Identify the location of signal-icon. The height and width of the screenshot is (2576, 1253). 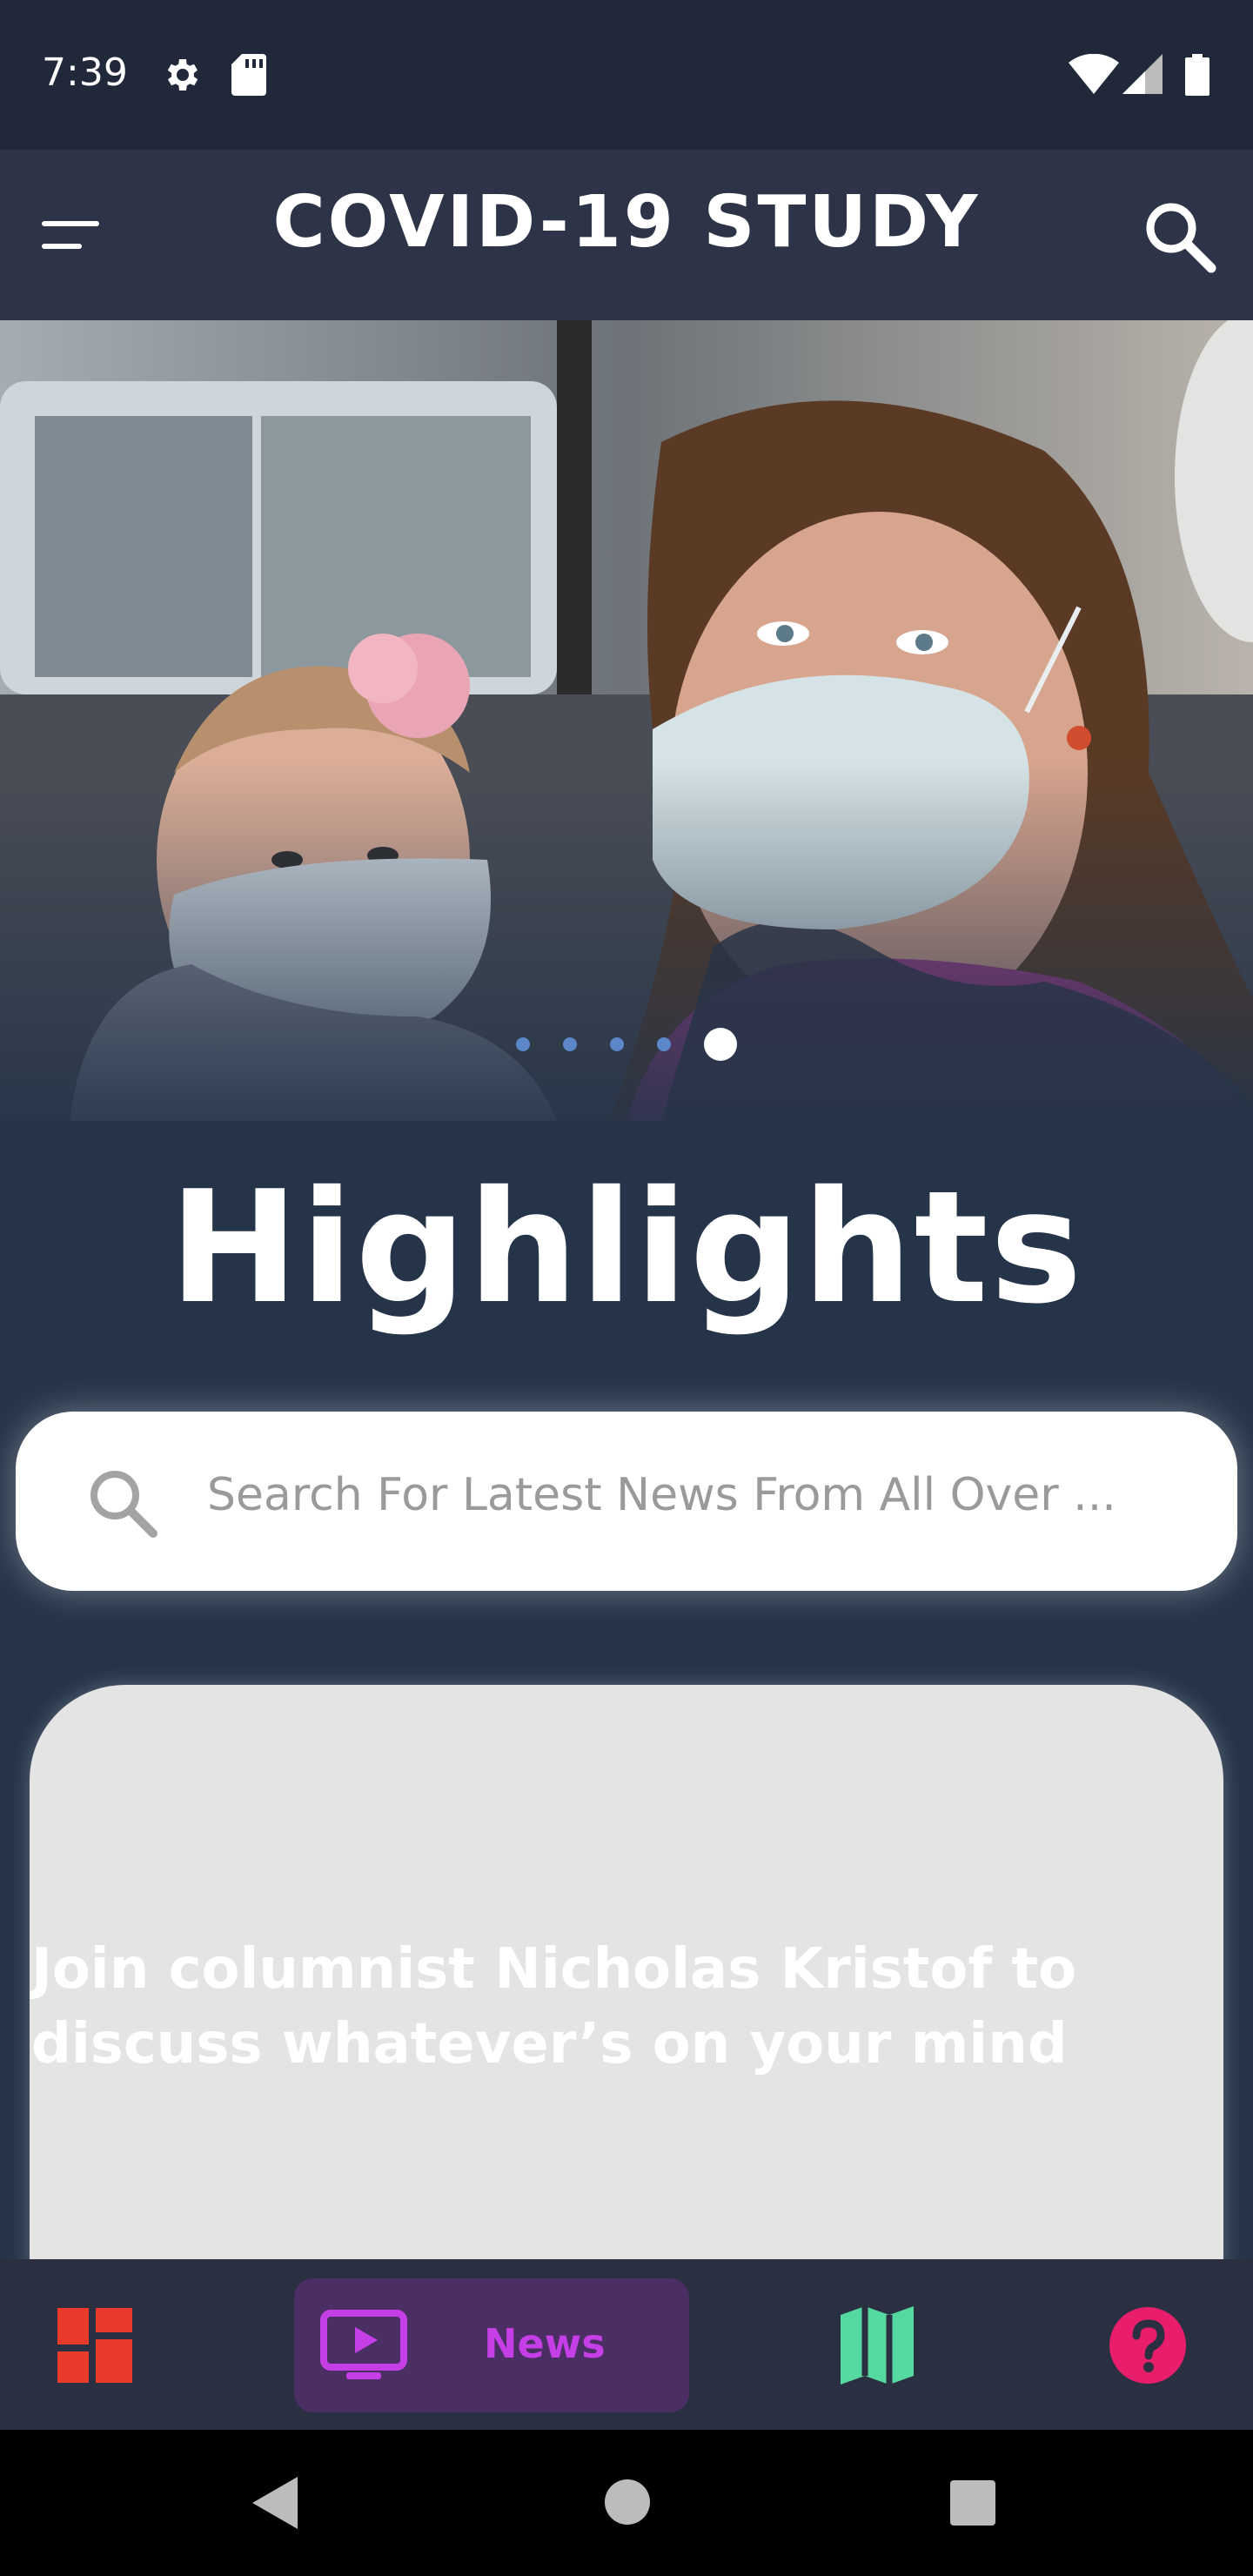
(1142, 74).